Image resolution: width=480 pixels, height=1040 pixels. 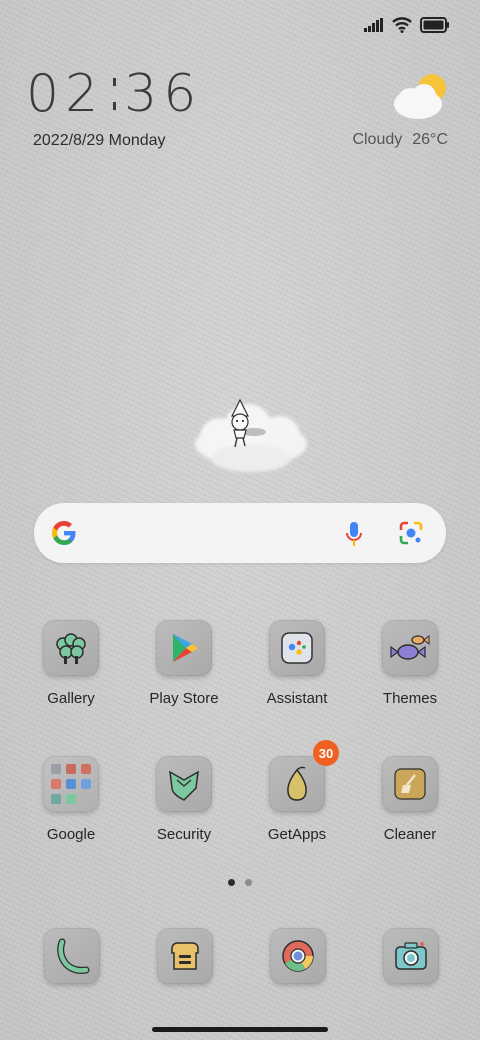 What do you see at coordinates (163, 94) in the screenshot?
I see `clock-minutes: 36` at bounding box center [163, 94].